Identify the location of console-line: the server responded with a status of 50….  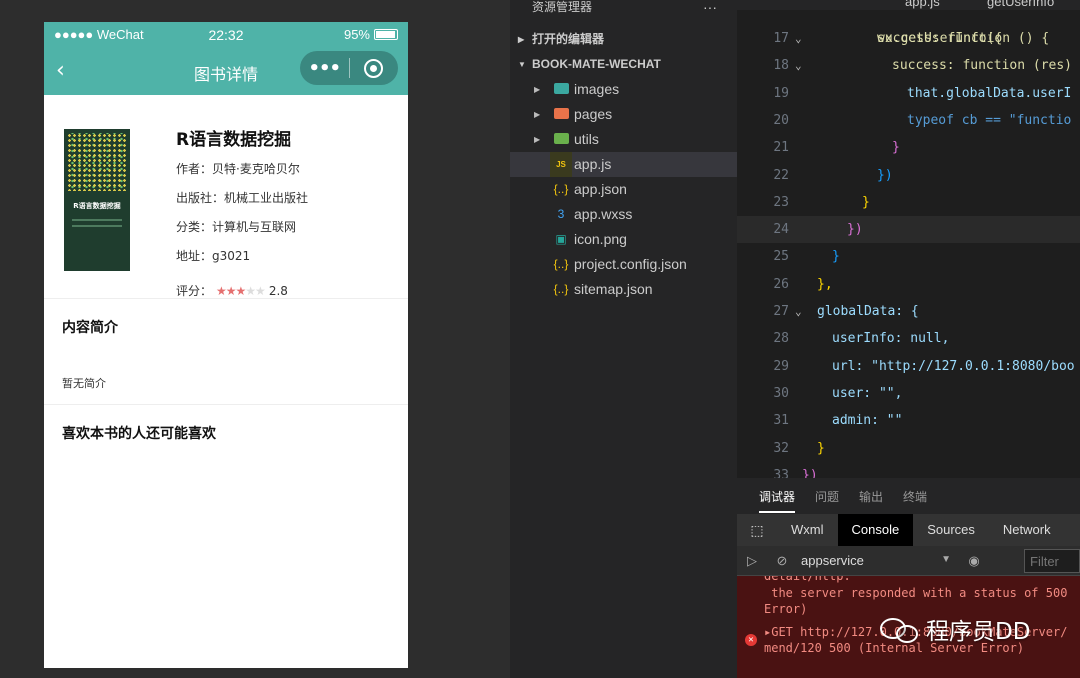
(916, 592).